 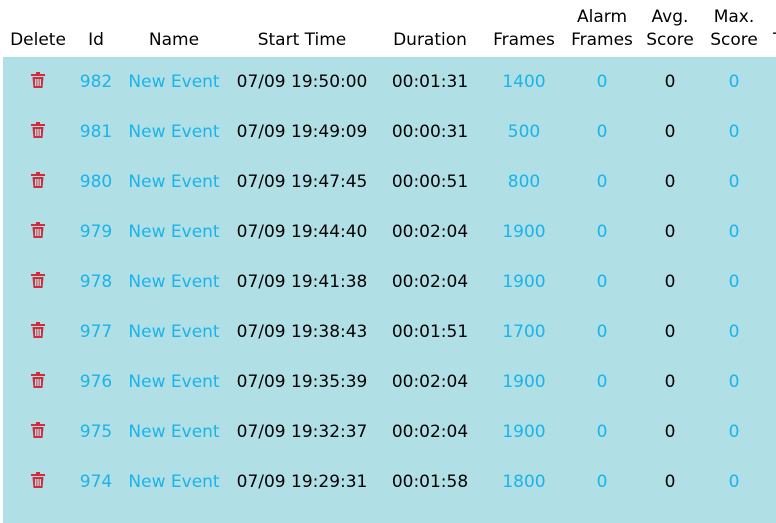 What do you see at coordinates (602, 28) in the screenshot?
I see `col-header-alarm-frames: Alarm Frames` at bounding box center [602, 28].